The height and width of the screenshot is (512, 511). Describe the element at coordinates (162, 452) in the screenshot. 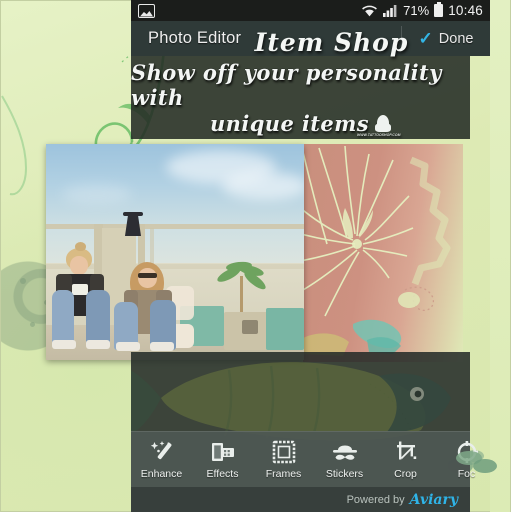

I see `magic-wand-icon` at that location.